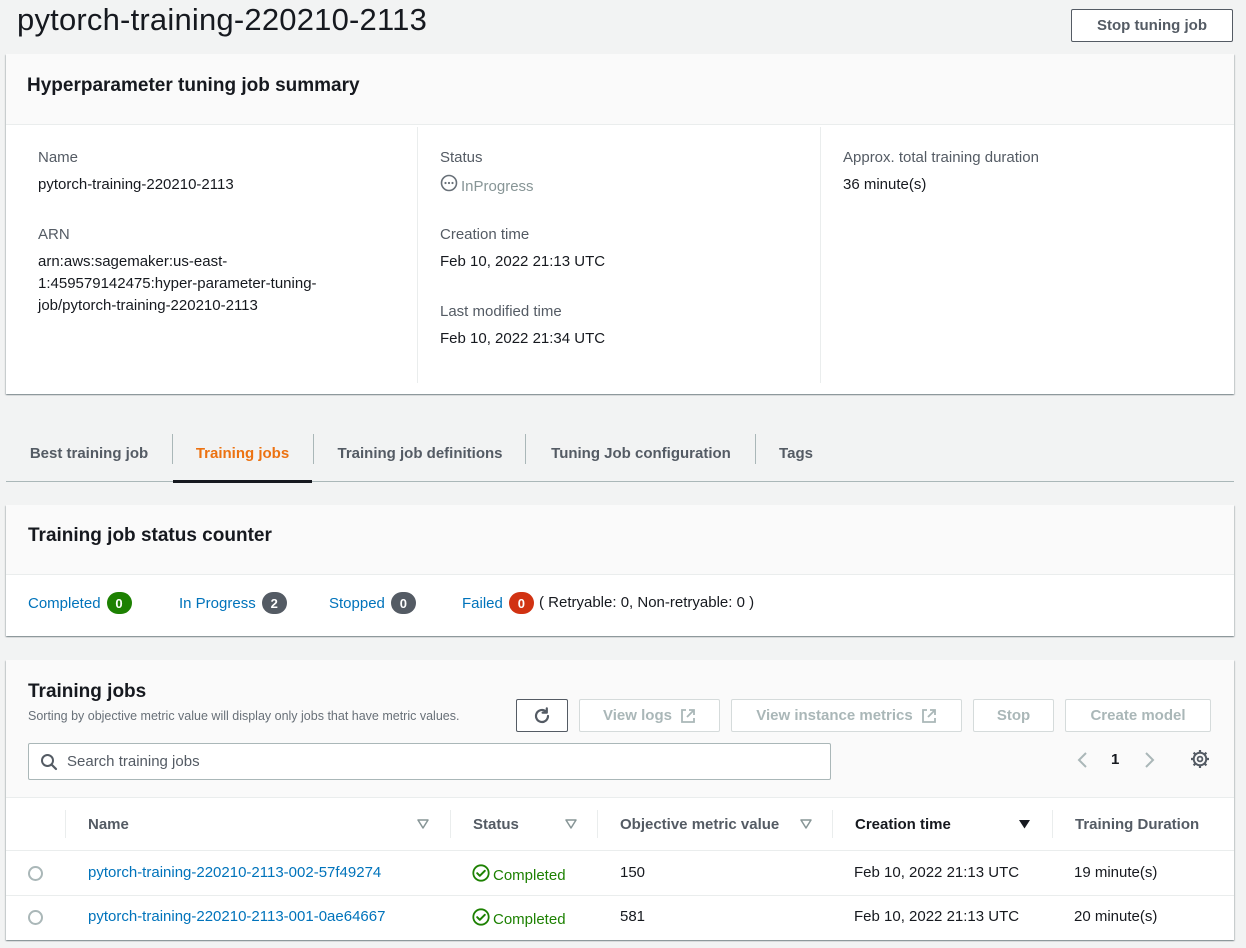 This screenshot has height=948, width=1246. Describe the element at coordinates (1149, 762) in the screenshot. I see `next-page-icon` at that location.